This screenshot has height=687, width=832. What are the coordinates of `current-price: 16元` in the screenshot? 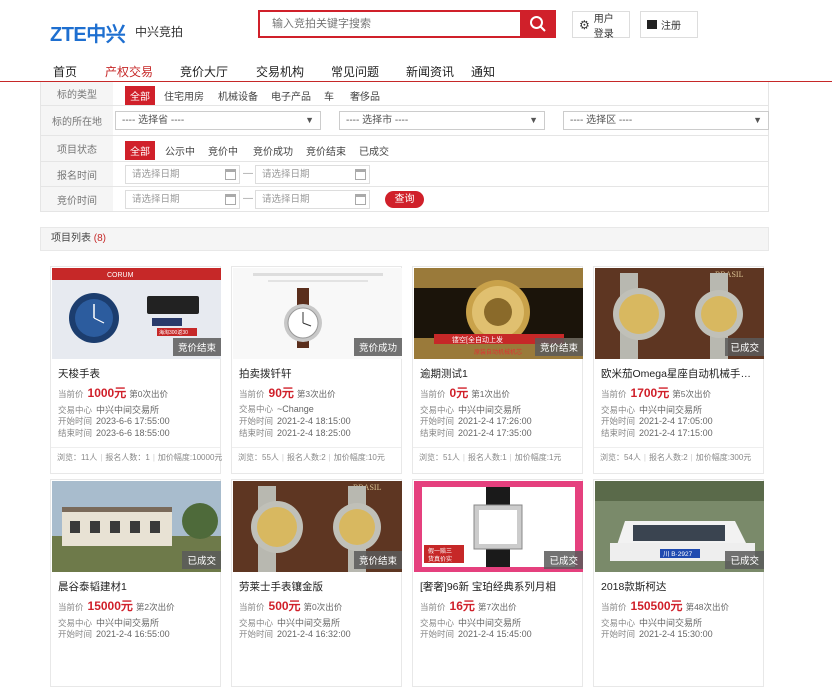 It's located at (462, 606).